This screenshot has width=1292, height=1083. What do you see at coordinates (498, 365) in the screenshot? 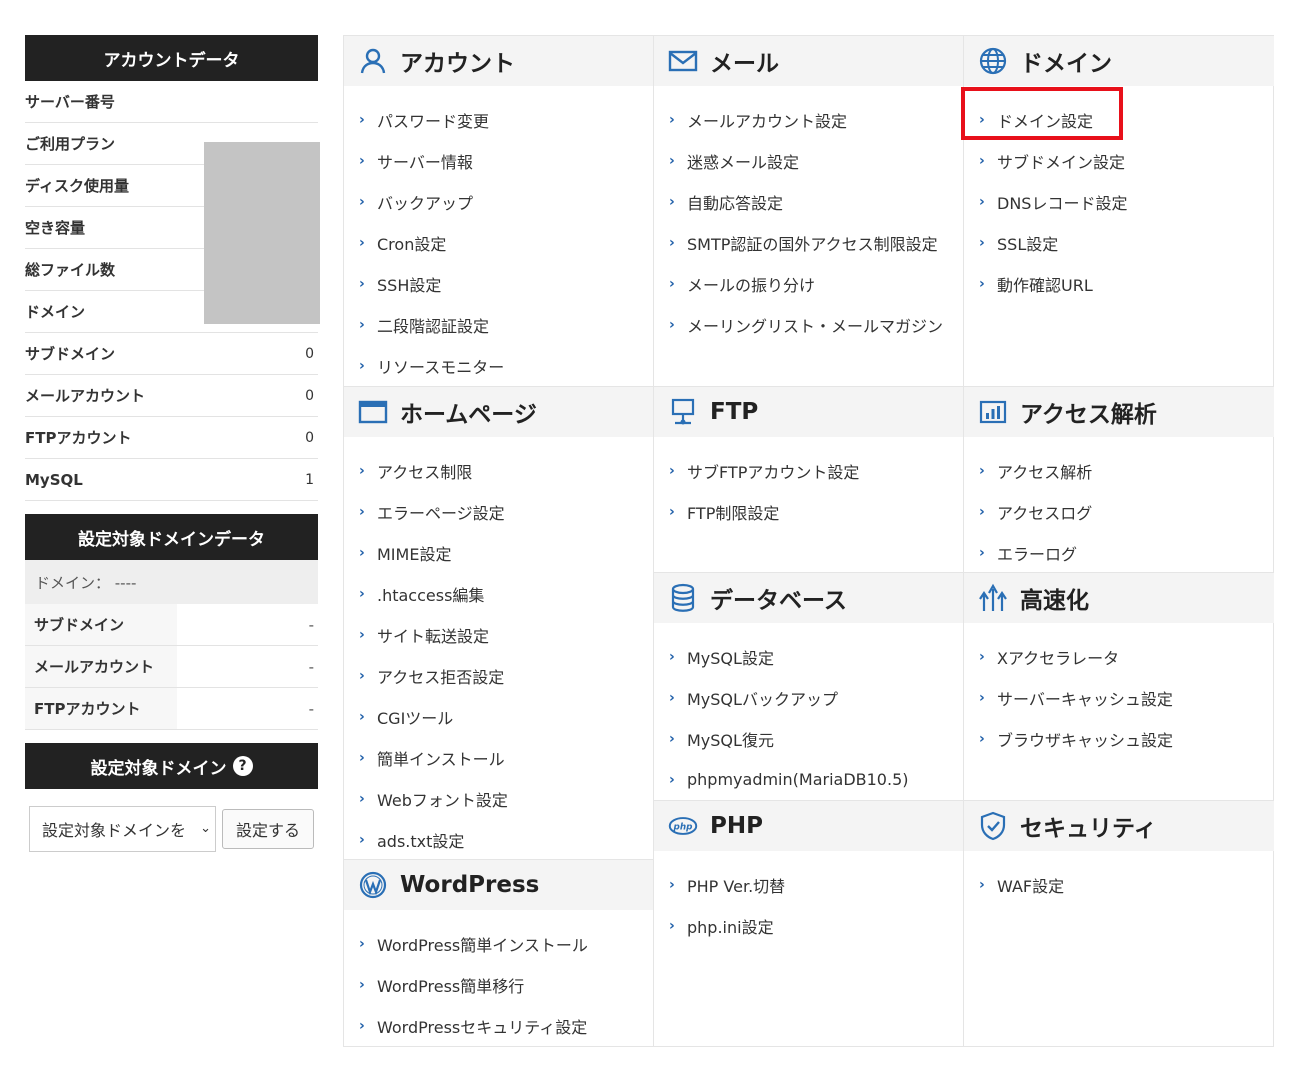
I see `menu-link: › リソースモニター` at bounding box center [498, 365].